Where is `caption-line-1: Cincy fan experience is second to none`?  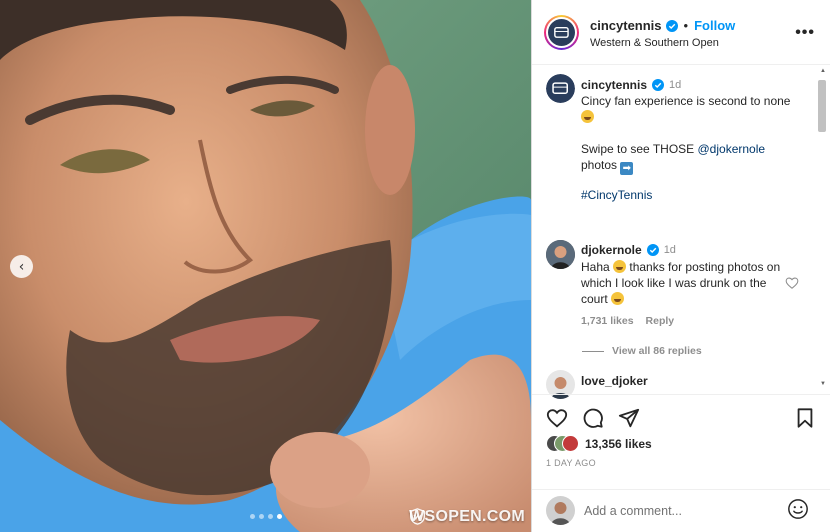
caption-line-1: Cincy fan experience is second to none is located at coordinates (686, 101).